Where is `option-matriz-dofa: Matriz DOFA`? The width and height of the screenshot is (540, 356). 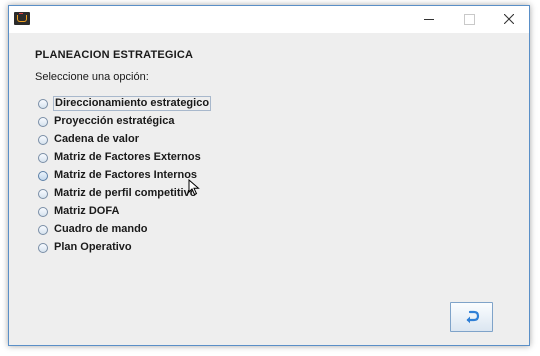
option-matriz-dofa: Matriz DOFA is located at coordinates (79, 211).